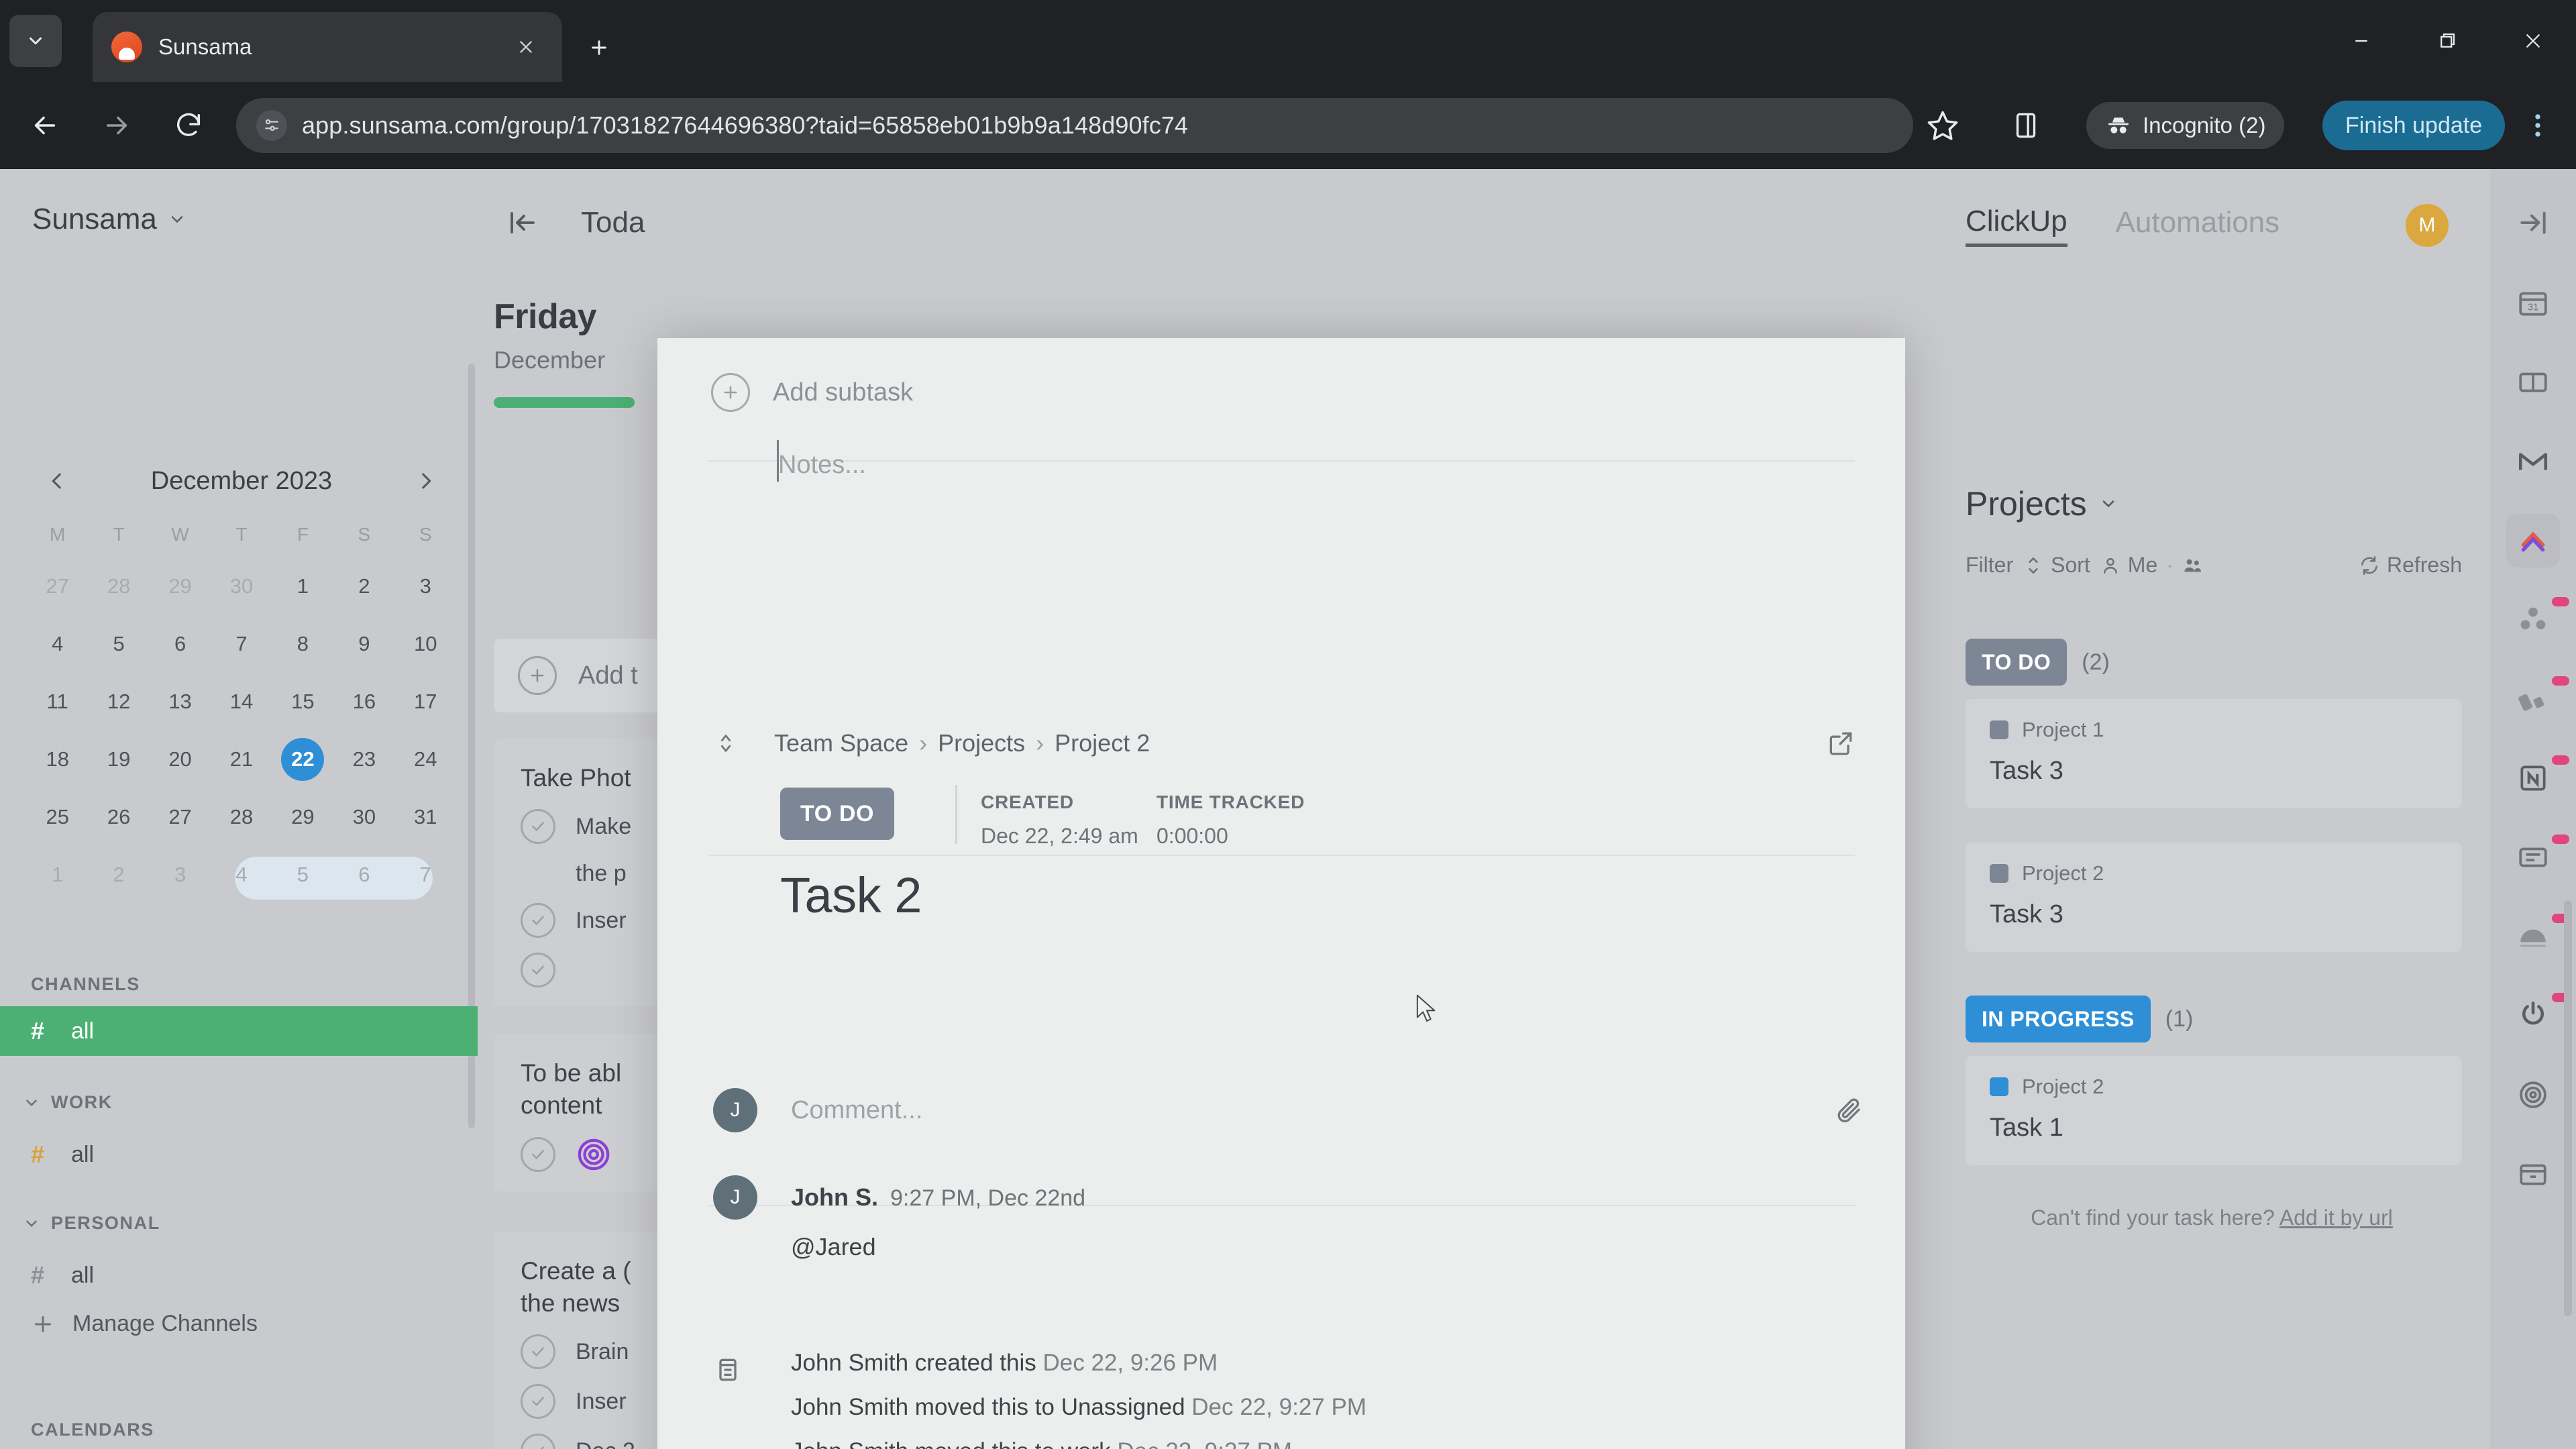 The image size is (2576, 1449). What do you see at coordinates (425, 817) in the screenshot?
I see `calendar-day: 31` at bounding box center [425, 817].